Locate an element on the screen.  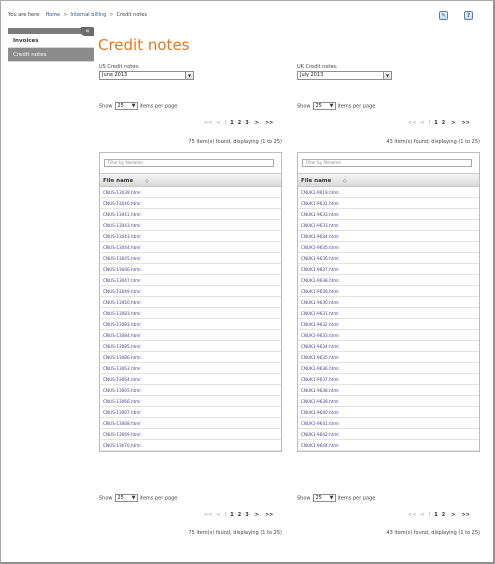
file-link: CNUS-13066.html is located at coordinates (190, 401).